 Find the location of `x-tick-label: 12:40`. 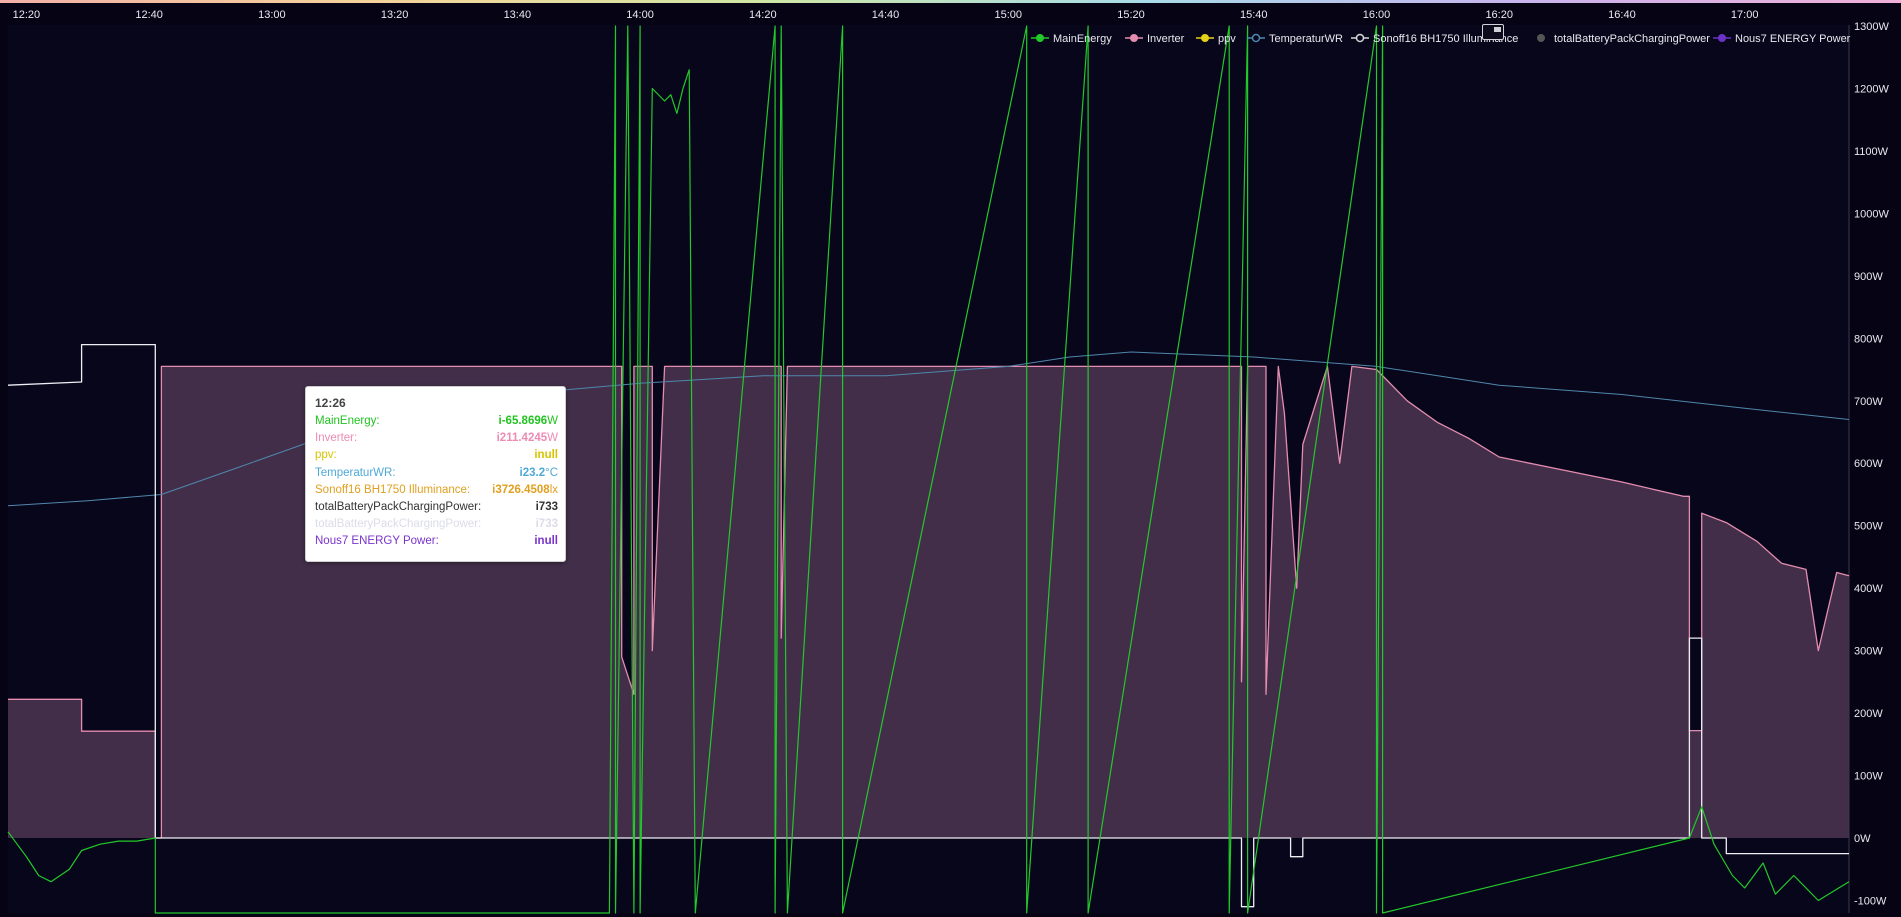

x-tick-label: 12:40 is located at coordinates (149, 15).